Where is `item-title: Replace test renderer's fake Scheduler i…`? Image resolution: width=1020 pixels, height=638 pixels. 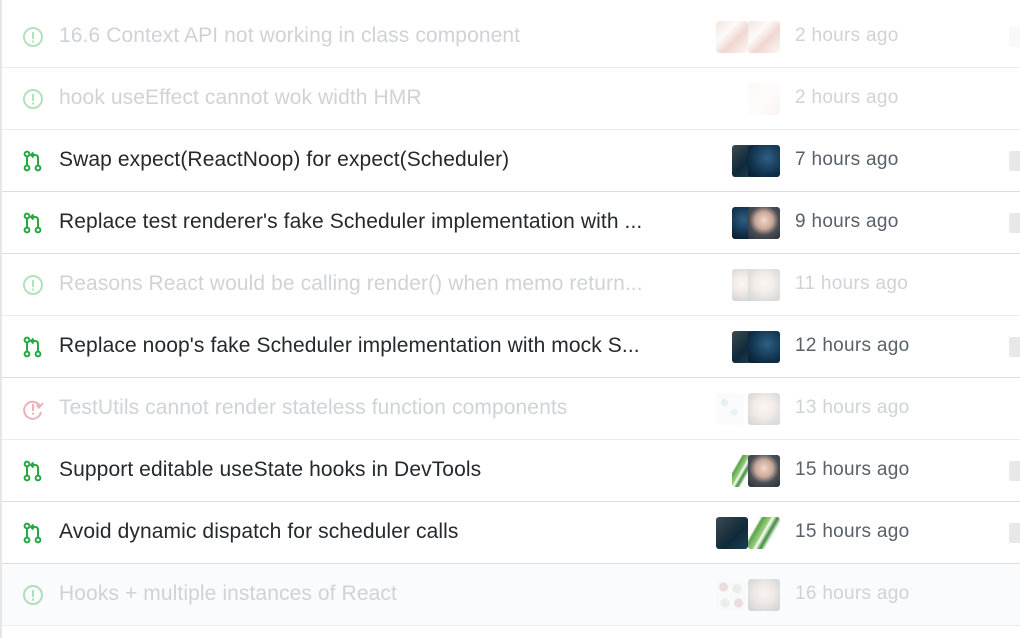
item-title: Replace test renderer's fake Scheduler i… is located at coordinates (379, 222).